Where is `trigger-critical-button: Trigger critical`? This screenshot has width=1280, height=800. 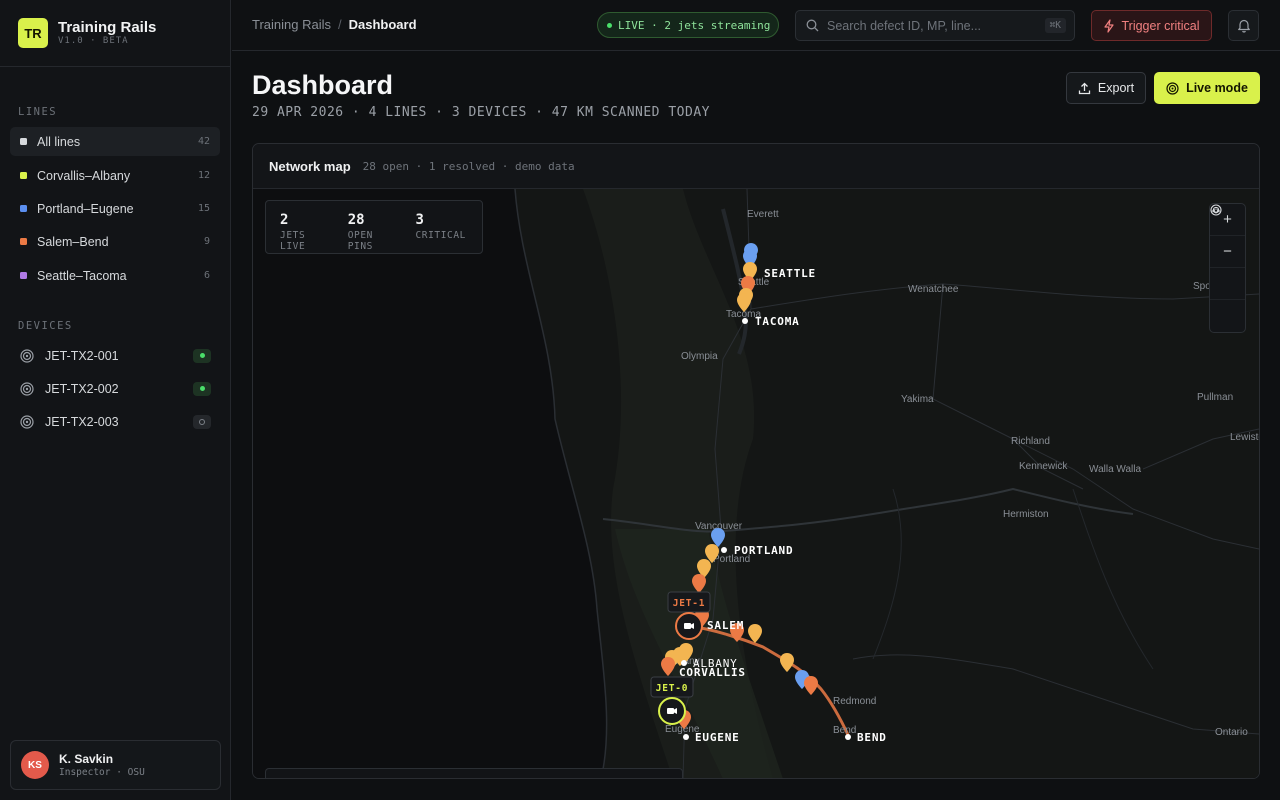 trigger-critical-button: Trigger critical is located at coordinates (1151, 25).